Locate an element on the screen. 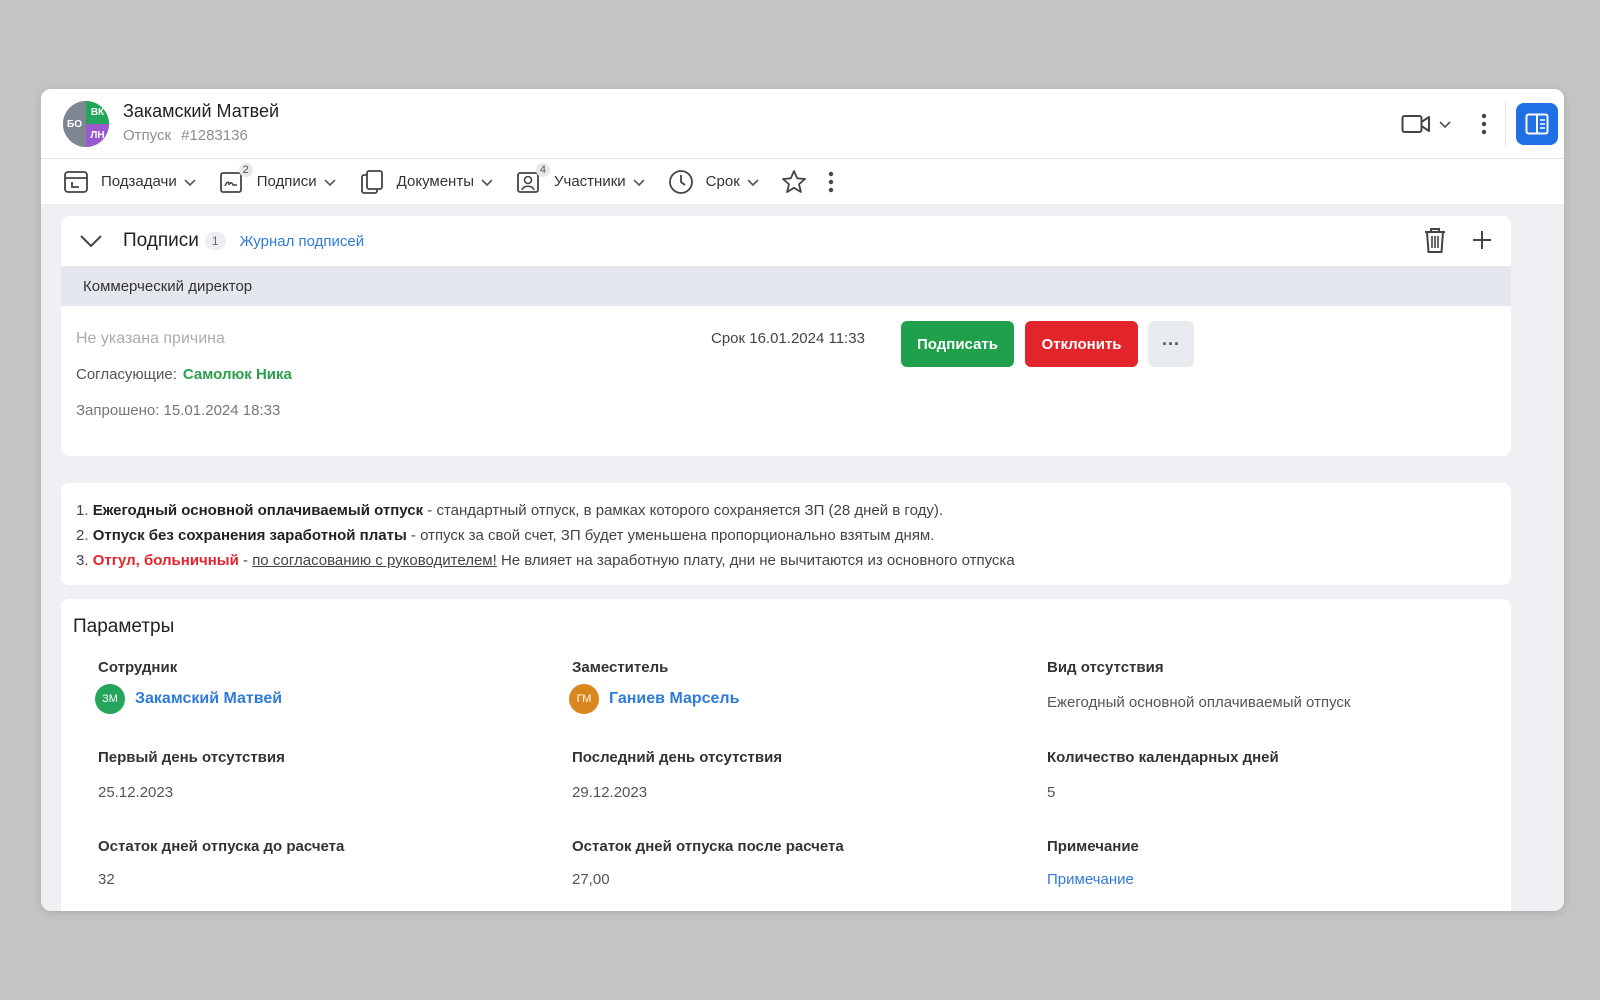  side-panel-icon is located at coordinates (1537, 124).